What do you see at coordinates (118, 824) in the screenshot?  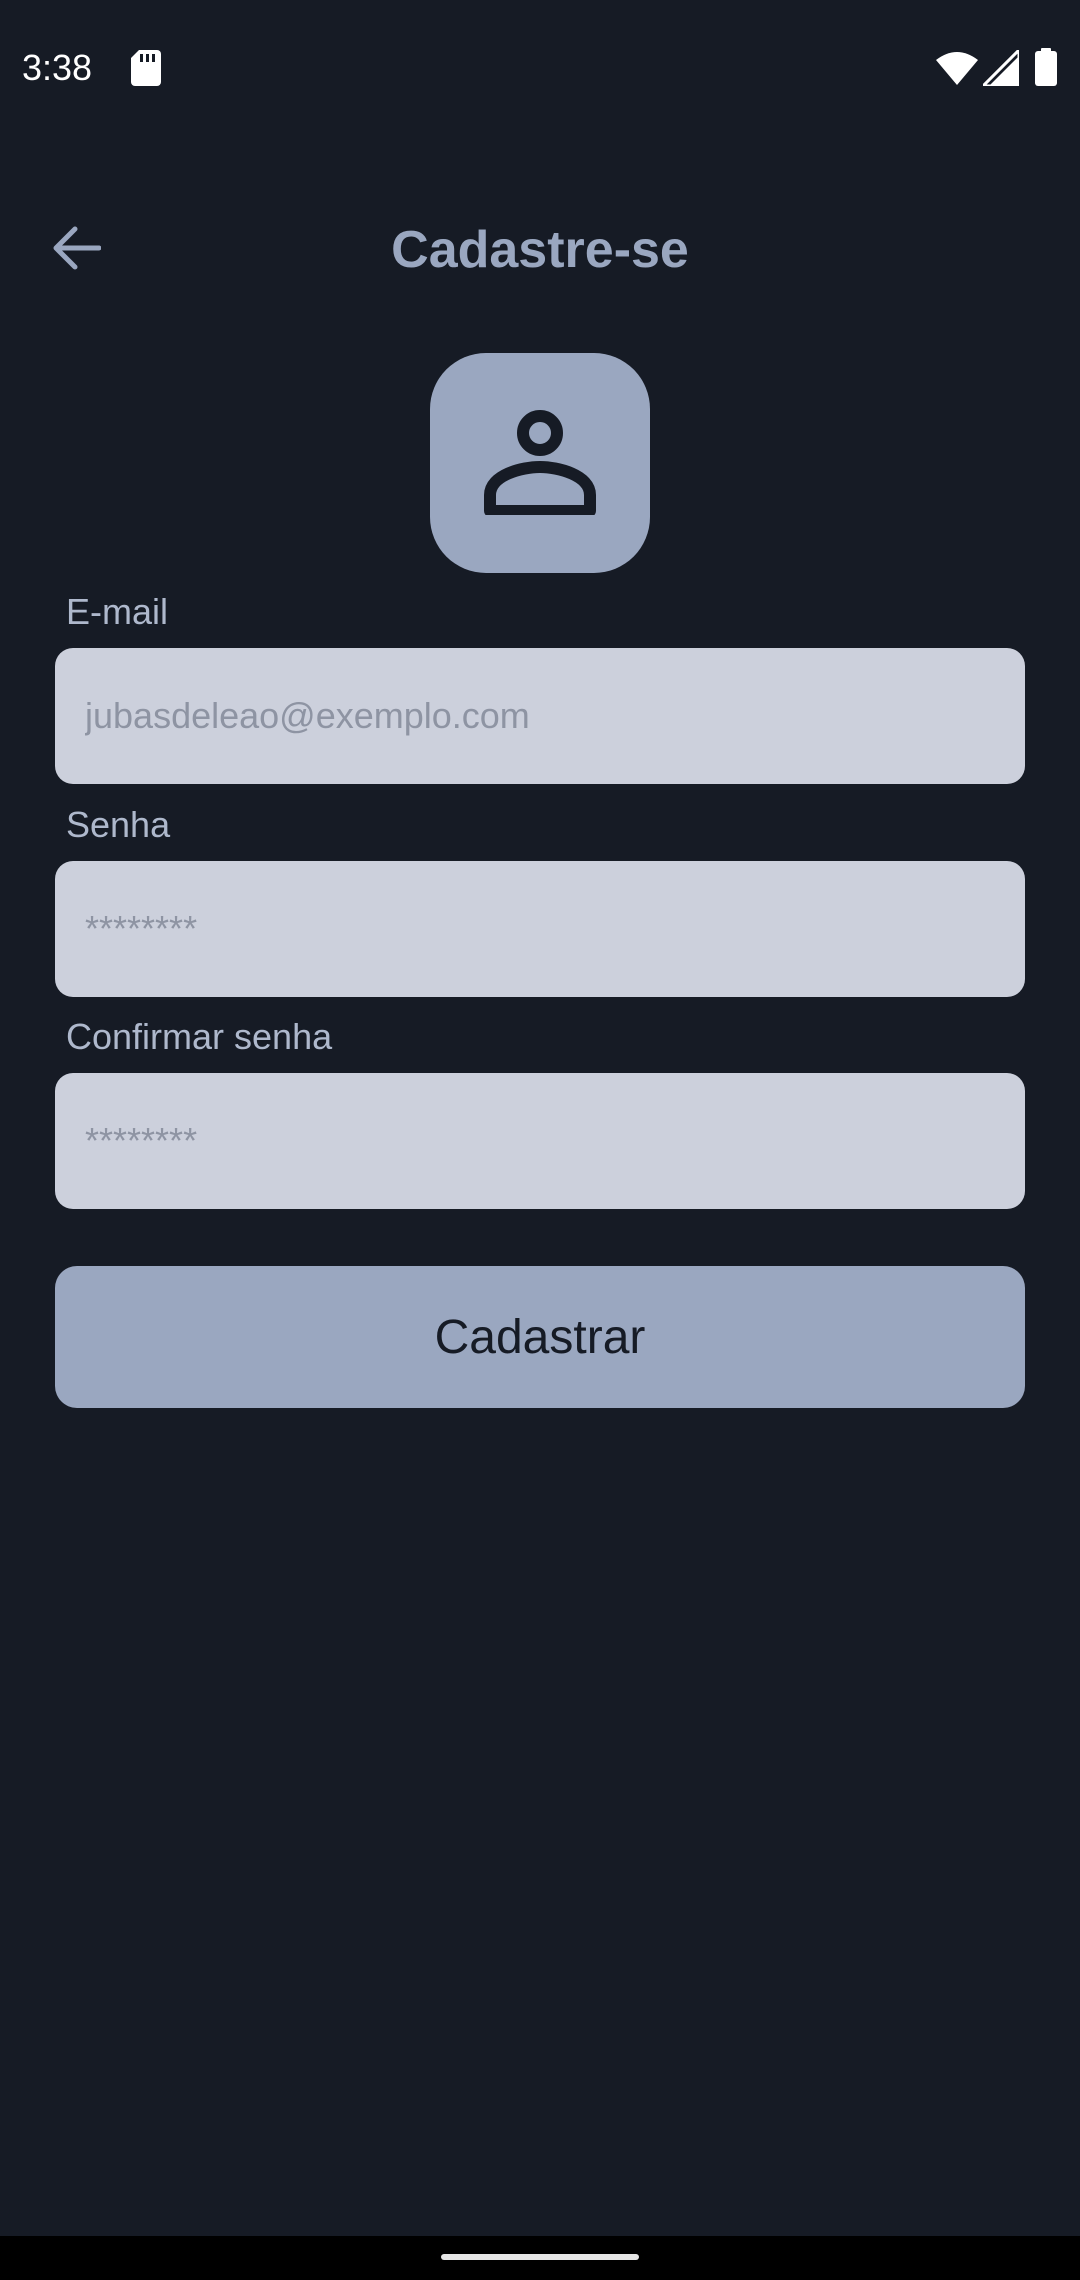 I see `password-label: Senha` at bounding box center [118, 824].